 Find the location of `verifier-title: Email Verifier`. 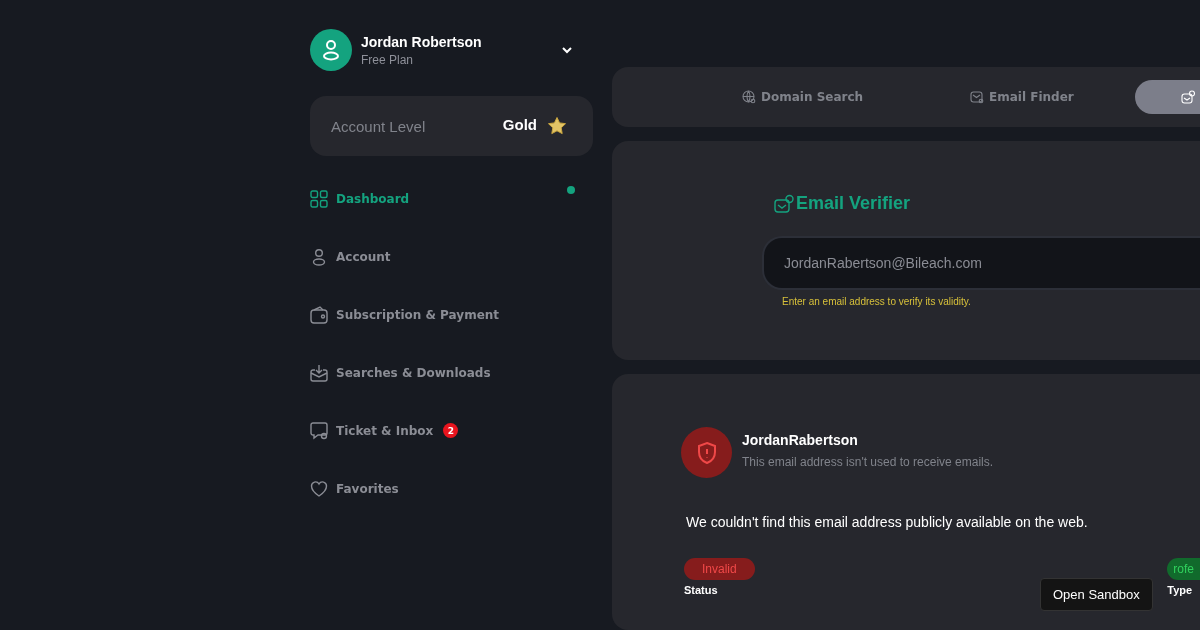

verifier-title: Email Verifier is located at coordinates (853, 203).